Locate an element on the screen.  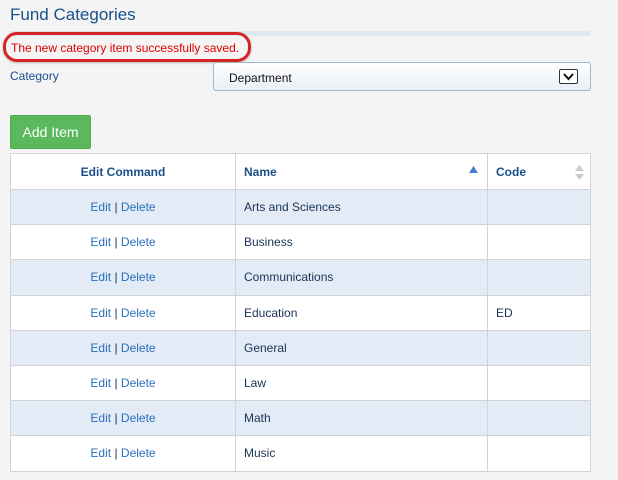
page-title: Fund Categories is located at coordinates (73, 14).